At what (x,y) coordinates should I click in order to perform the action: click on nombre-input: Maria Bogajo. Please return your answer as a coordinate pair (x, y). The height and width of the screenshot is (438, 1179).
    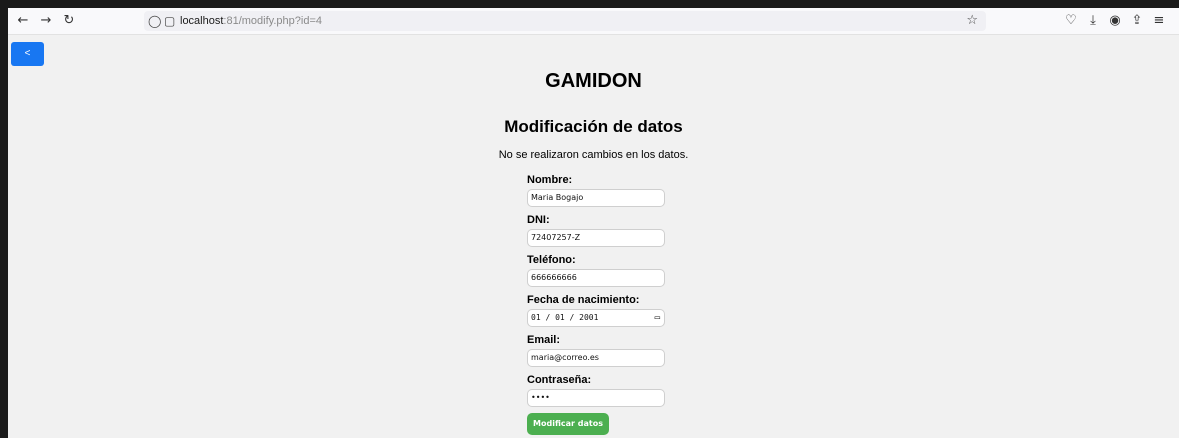
    Looking at the image, I should click on (596, 198).